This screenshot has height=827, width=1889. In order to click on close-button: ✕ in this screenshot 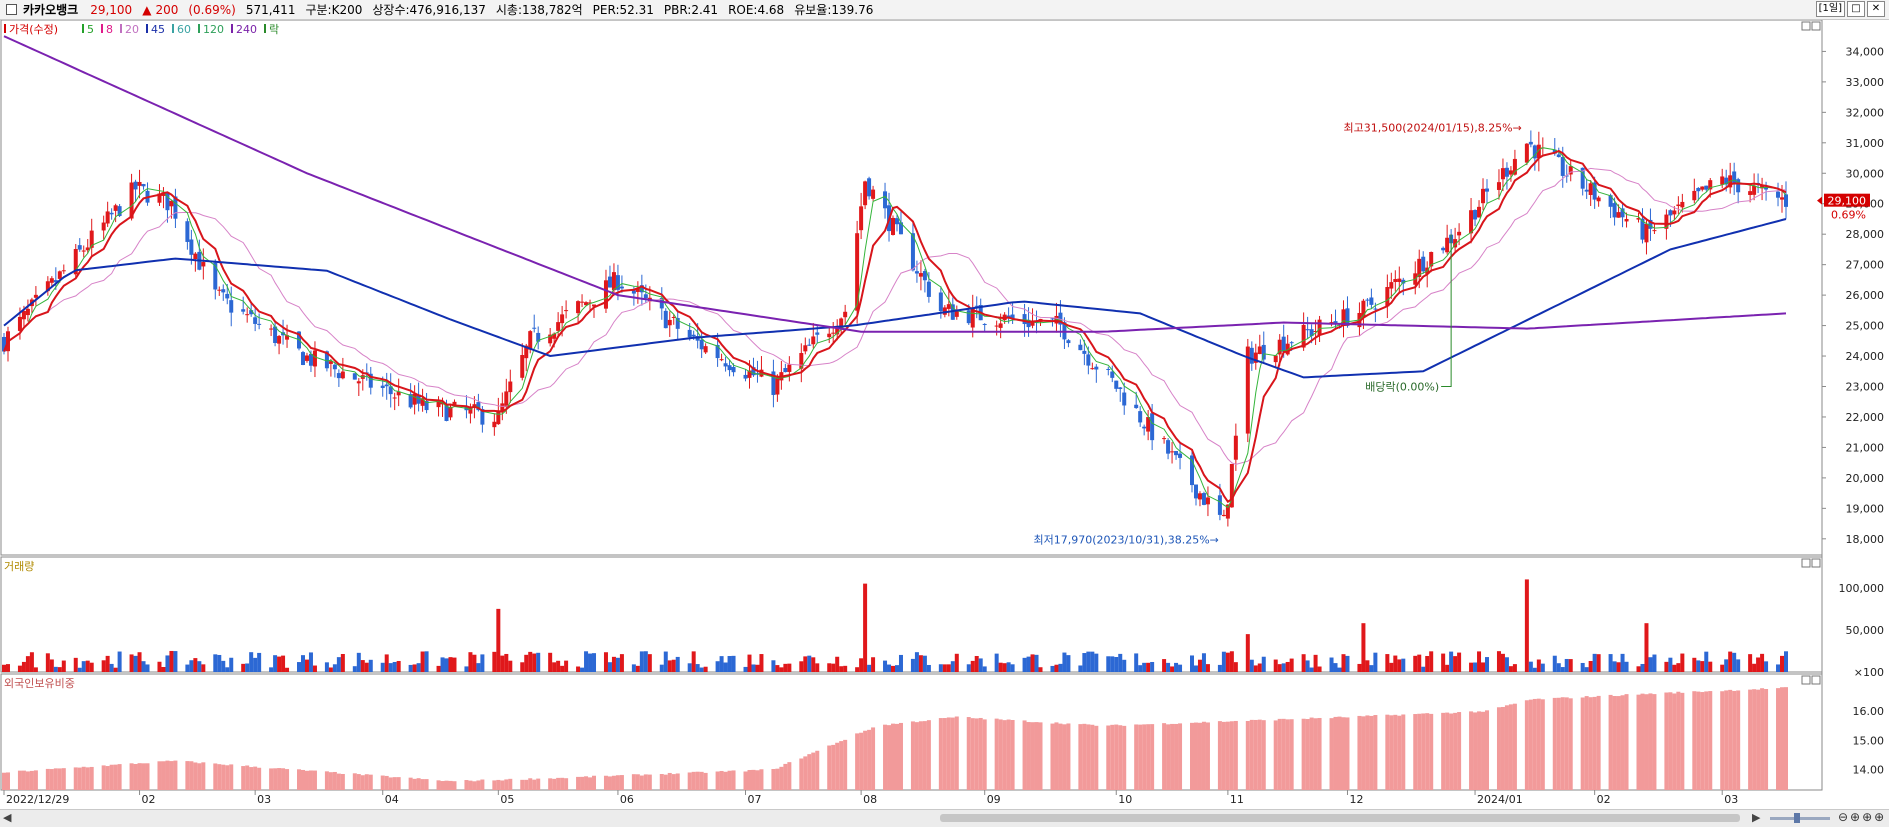, I will do `click(1876, 9)`.